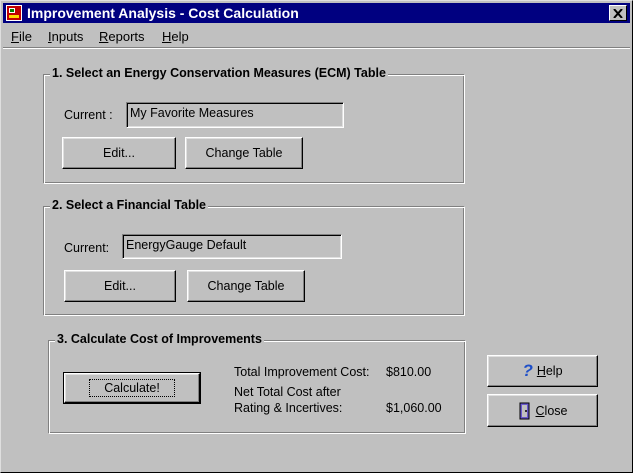 This screenshot has width=633, height=473. What do you see at coordinates (527, 370) in the screenshot?
I see `question-mark-icon: ?` at bounding box center [527, 370].